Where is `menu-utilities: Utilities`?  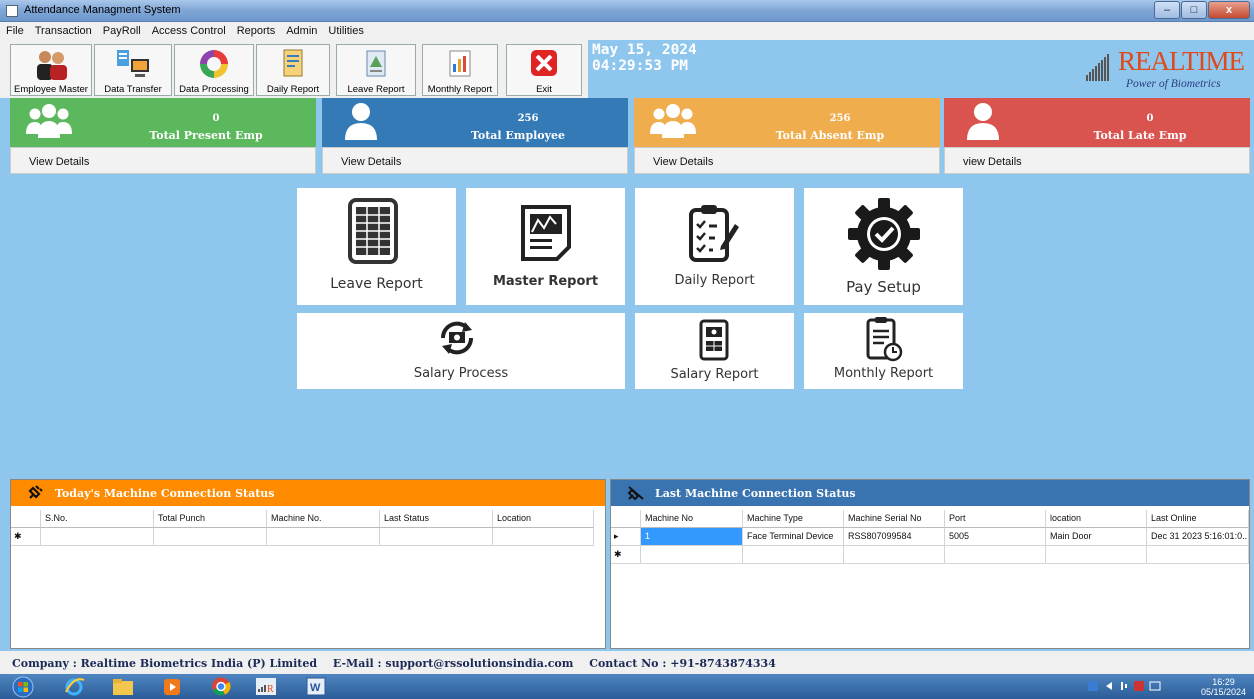
menu-utilities: Utilities is located at coordinates (345, 29).